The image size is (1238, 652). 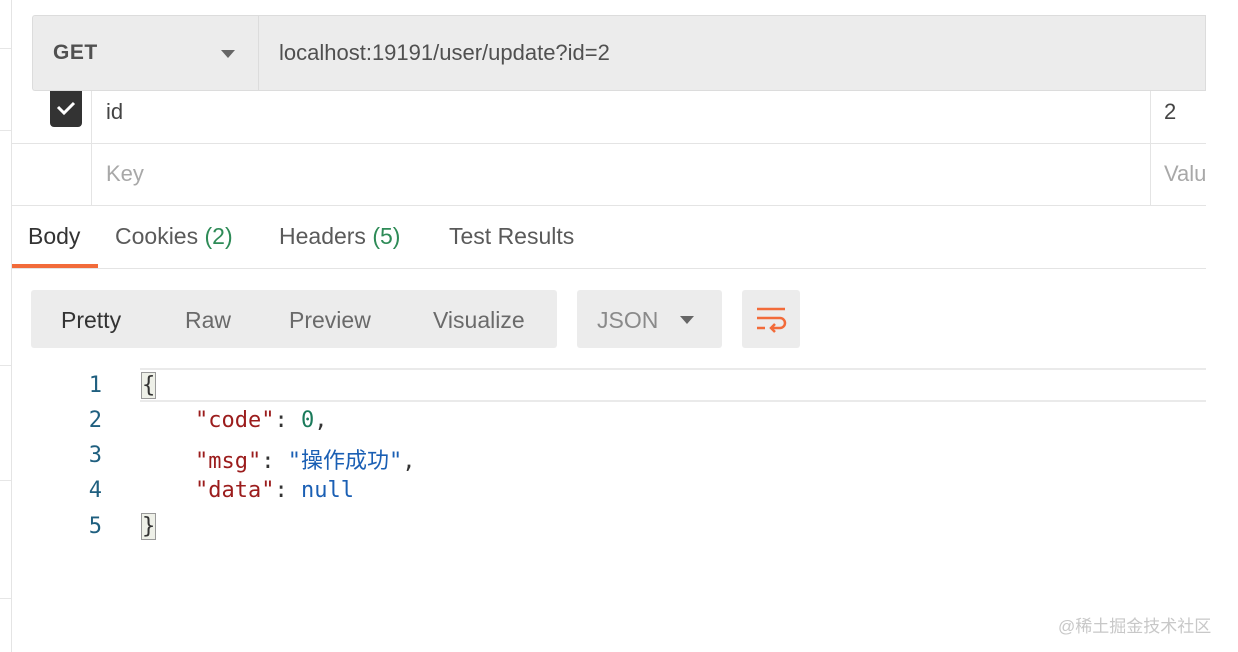 I want to click on json-value: 0, so click(x=307, y=420).